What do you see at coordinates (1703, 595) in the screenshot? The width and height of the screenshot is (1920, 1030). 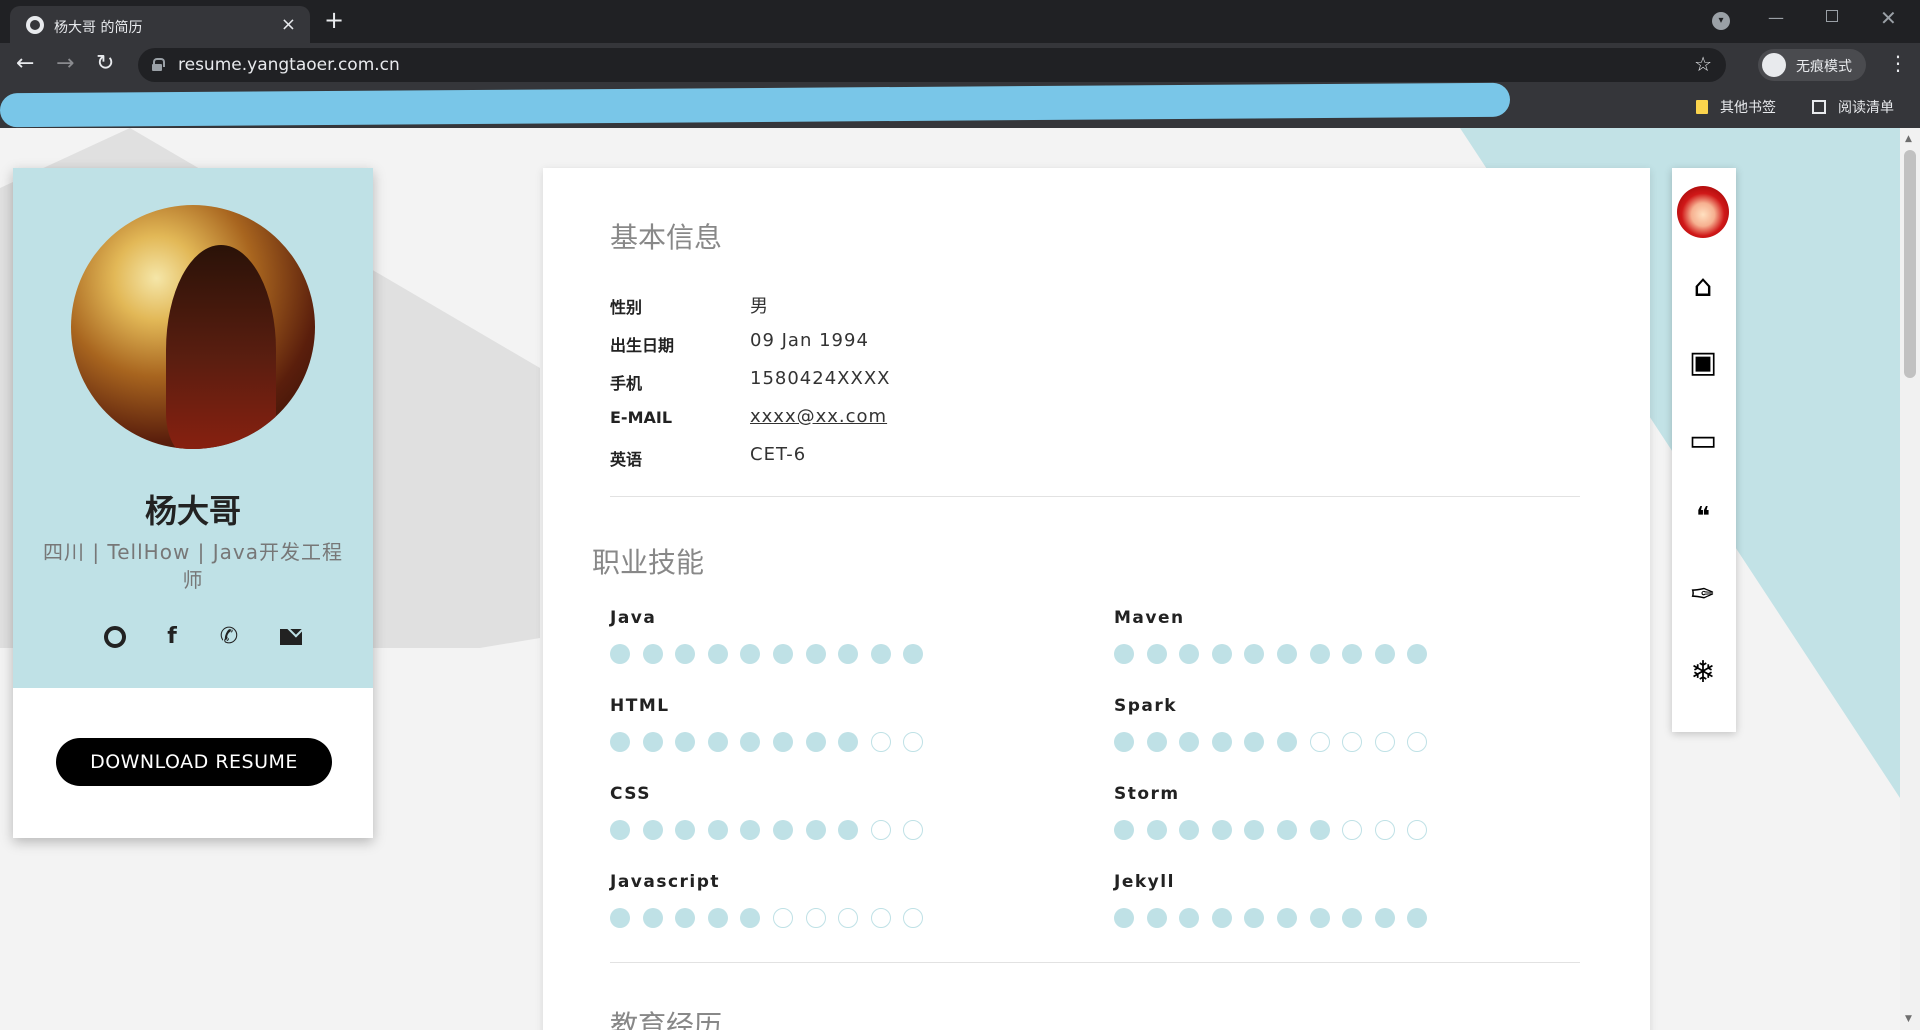 I see `feather-icon: ✑` at bounding box center [1703, 595].